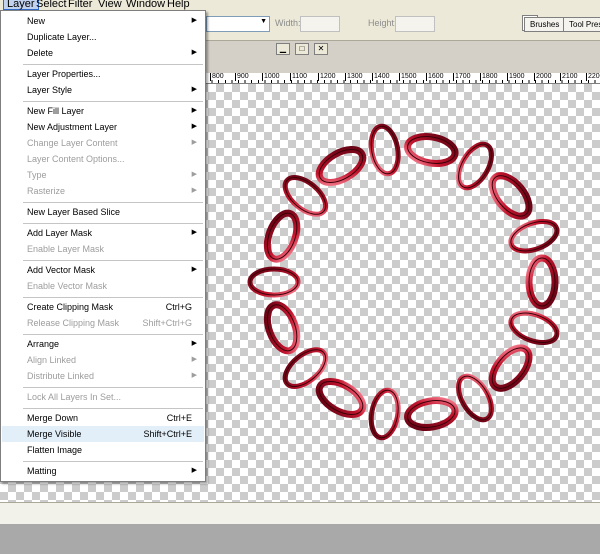  What do you see at coordinates (103, 233) in the screenshot?
I see `menu-item-add-layer-mask: Add Layer Mask ▶` at bounding box center [103, 233].